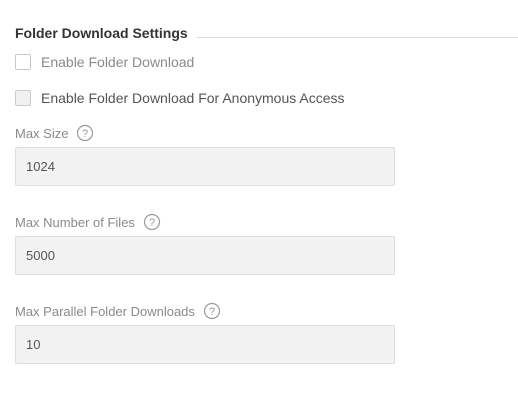 Image resolution: width=518 pixels, height=404 pixels. I want to click on max-size-label: Max Size, so click(42, 133).